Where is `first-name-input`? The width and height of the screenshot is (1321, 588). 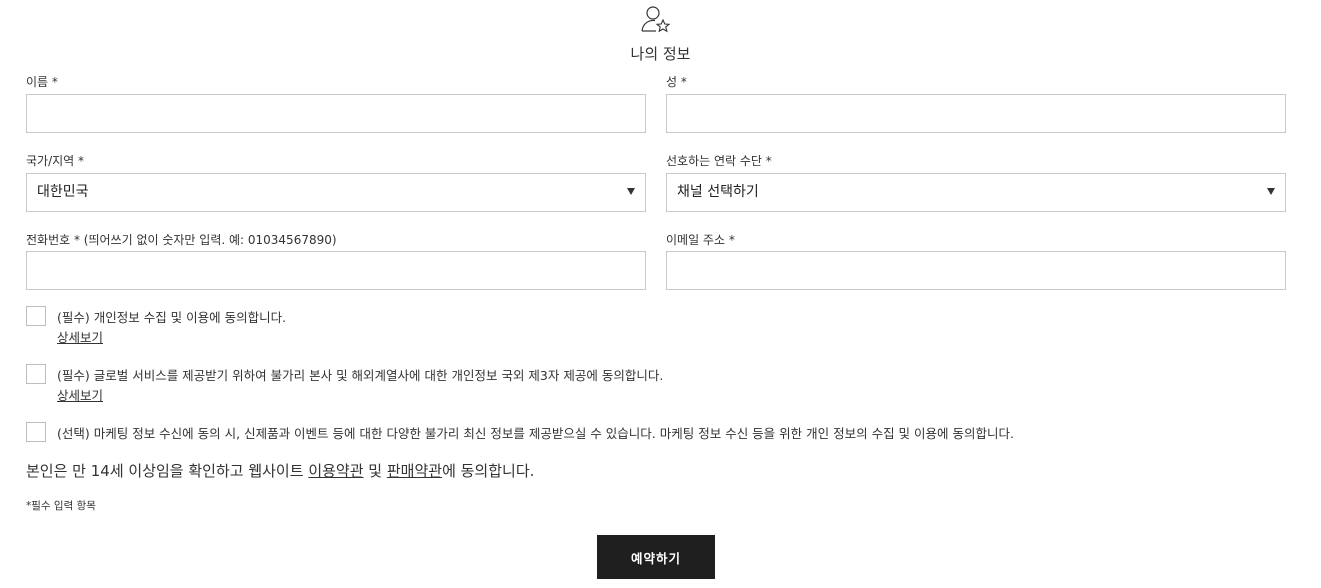 first-name-input is located at coordinates (336, 113).